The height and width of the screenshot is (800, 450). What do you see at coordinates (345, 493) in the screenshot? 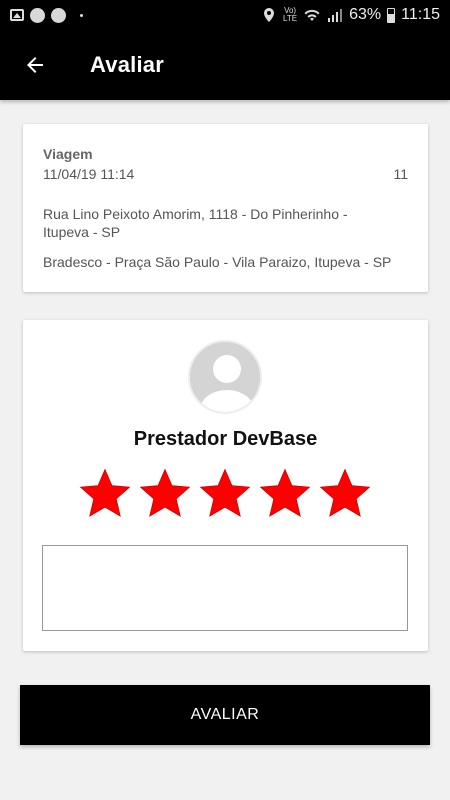
I see `star-5-icon` at bounding box center [345, 493].